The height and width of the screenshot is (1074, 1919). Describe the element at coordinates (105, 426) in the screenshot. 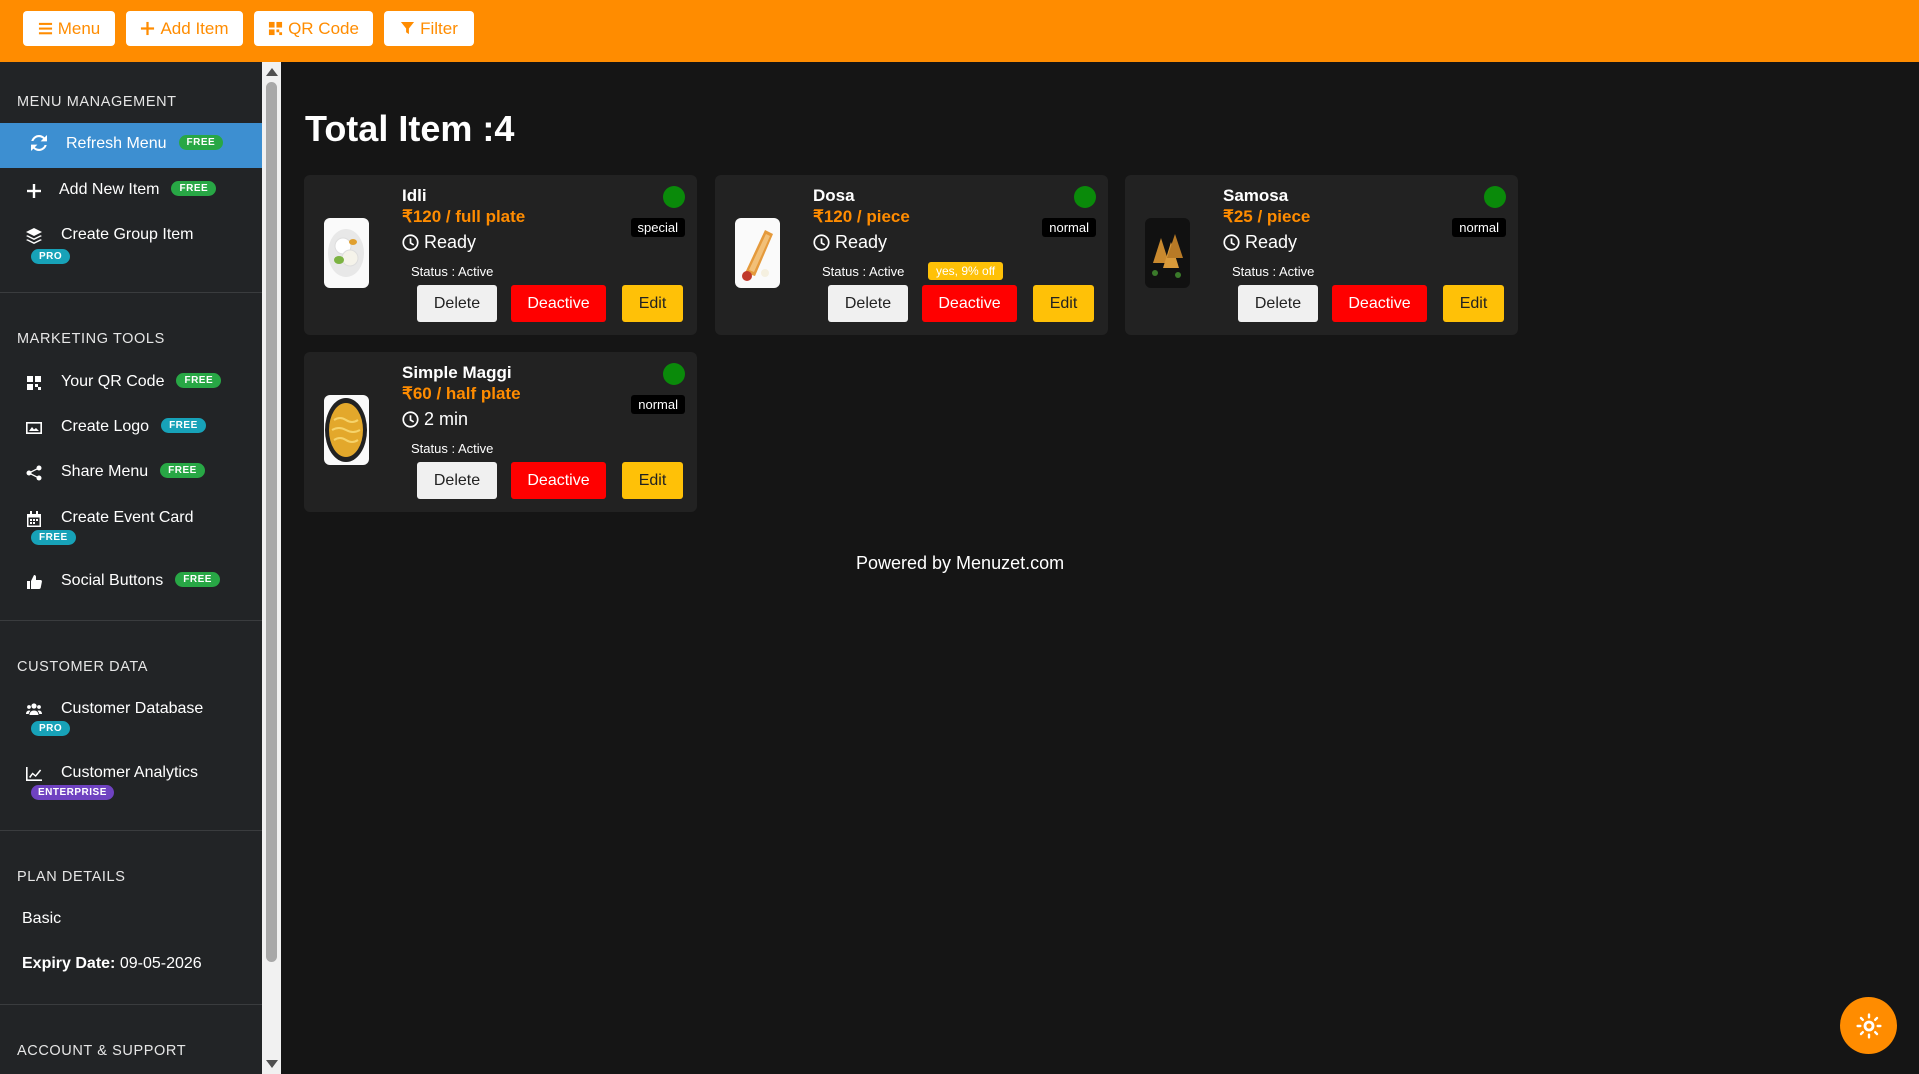

I see `sidebar-item-label: Create Logo` at that location.